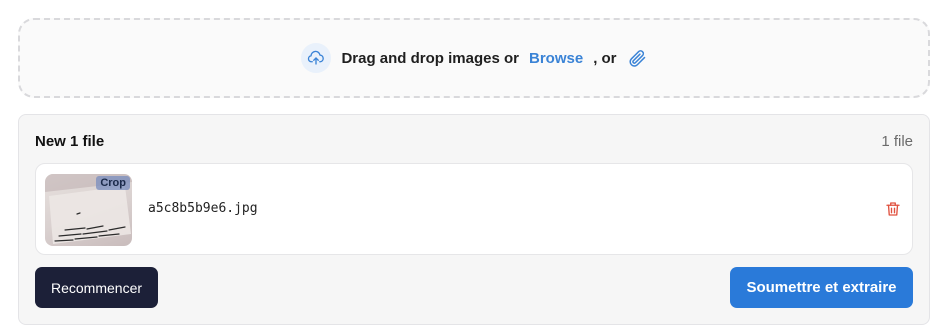 The image size is (941, 335). I want to click on dropzone-text: Drag and drop images or, so click(430, 58).